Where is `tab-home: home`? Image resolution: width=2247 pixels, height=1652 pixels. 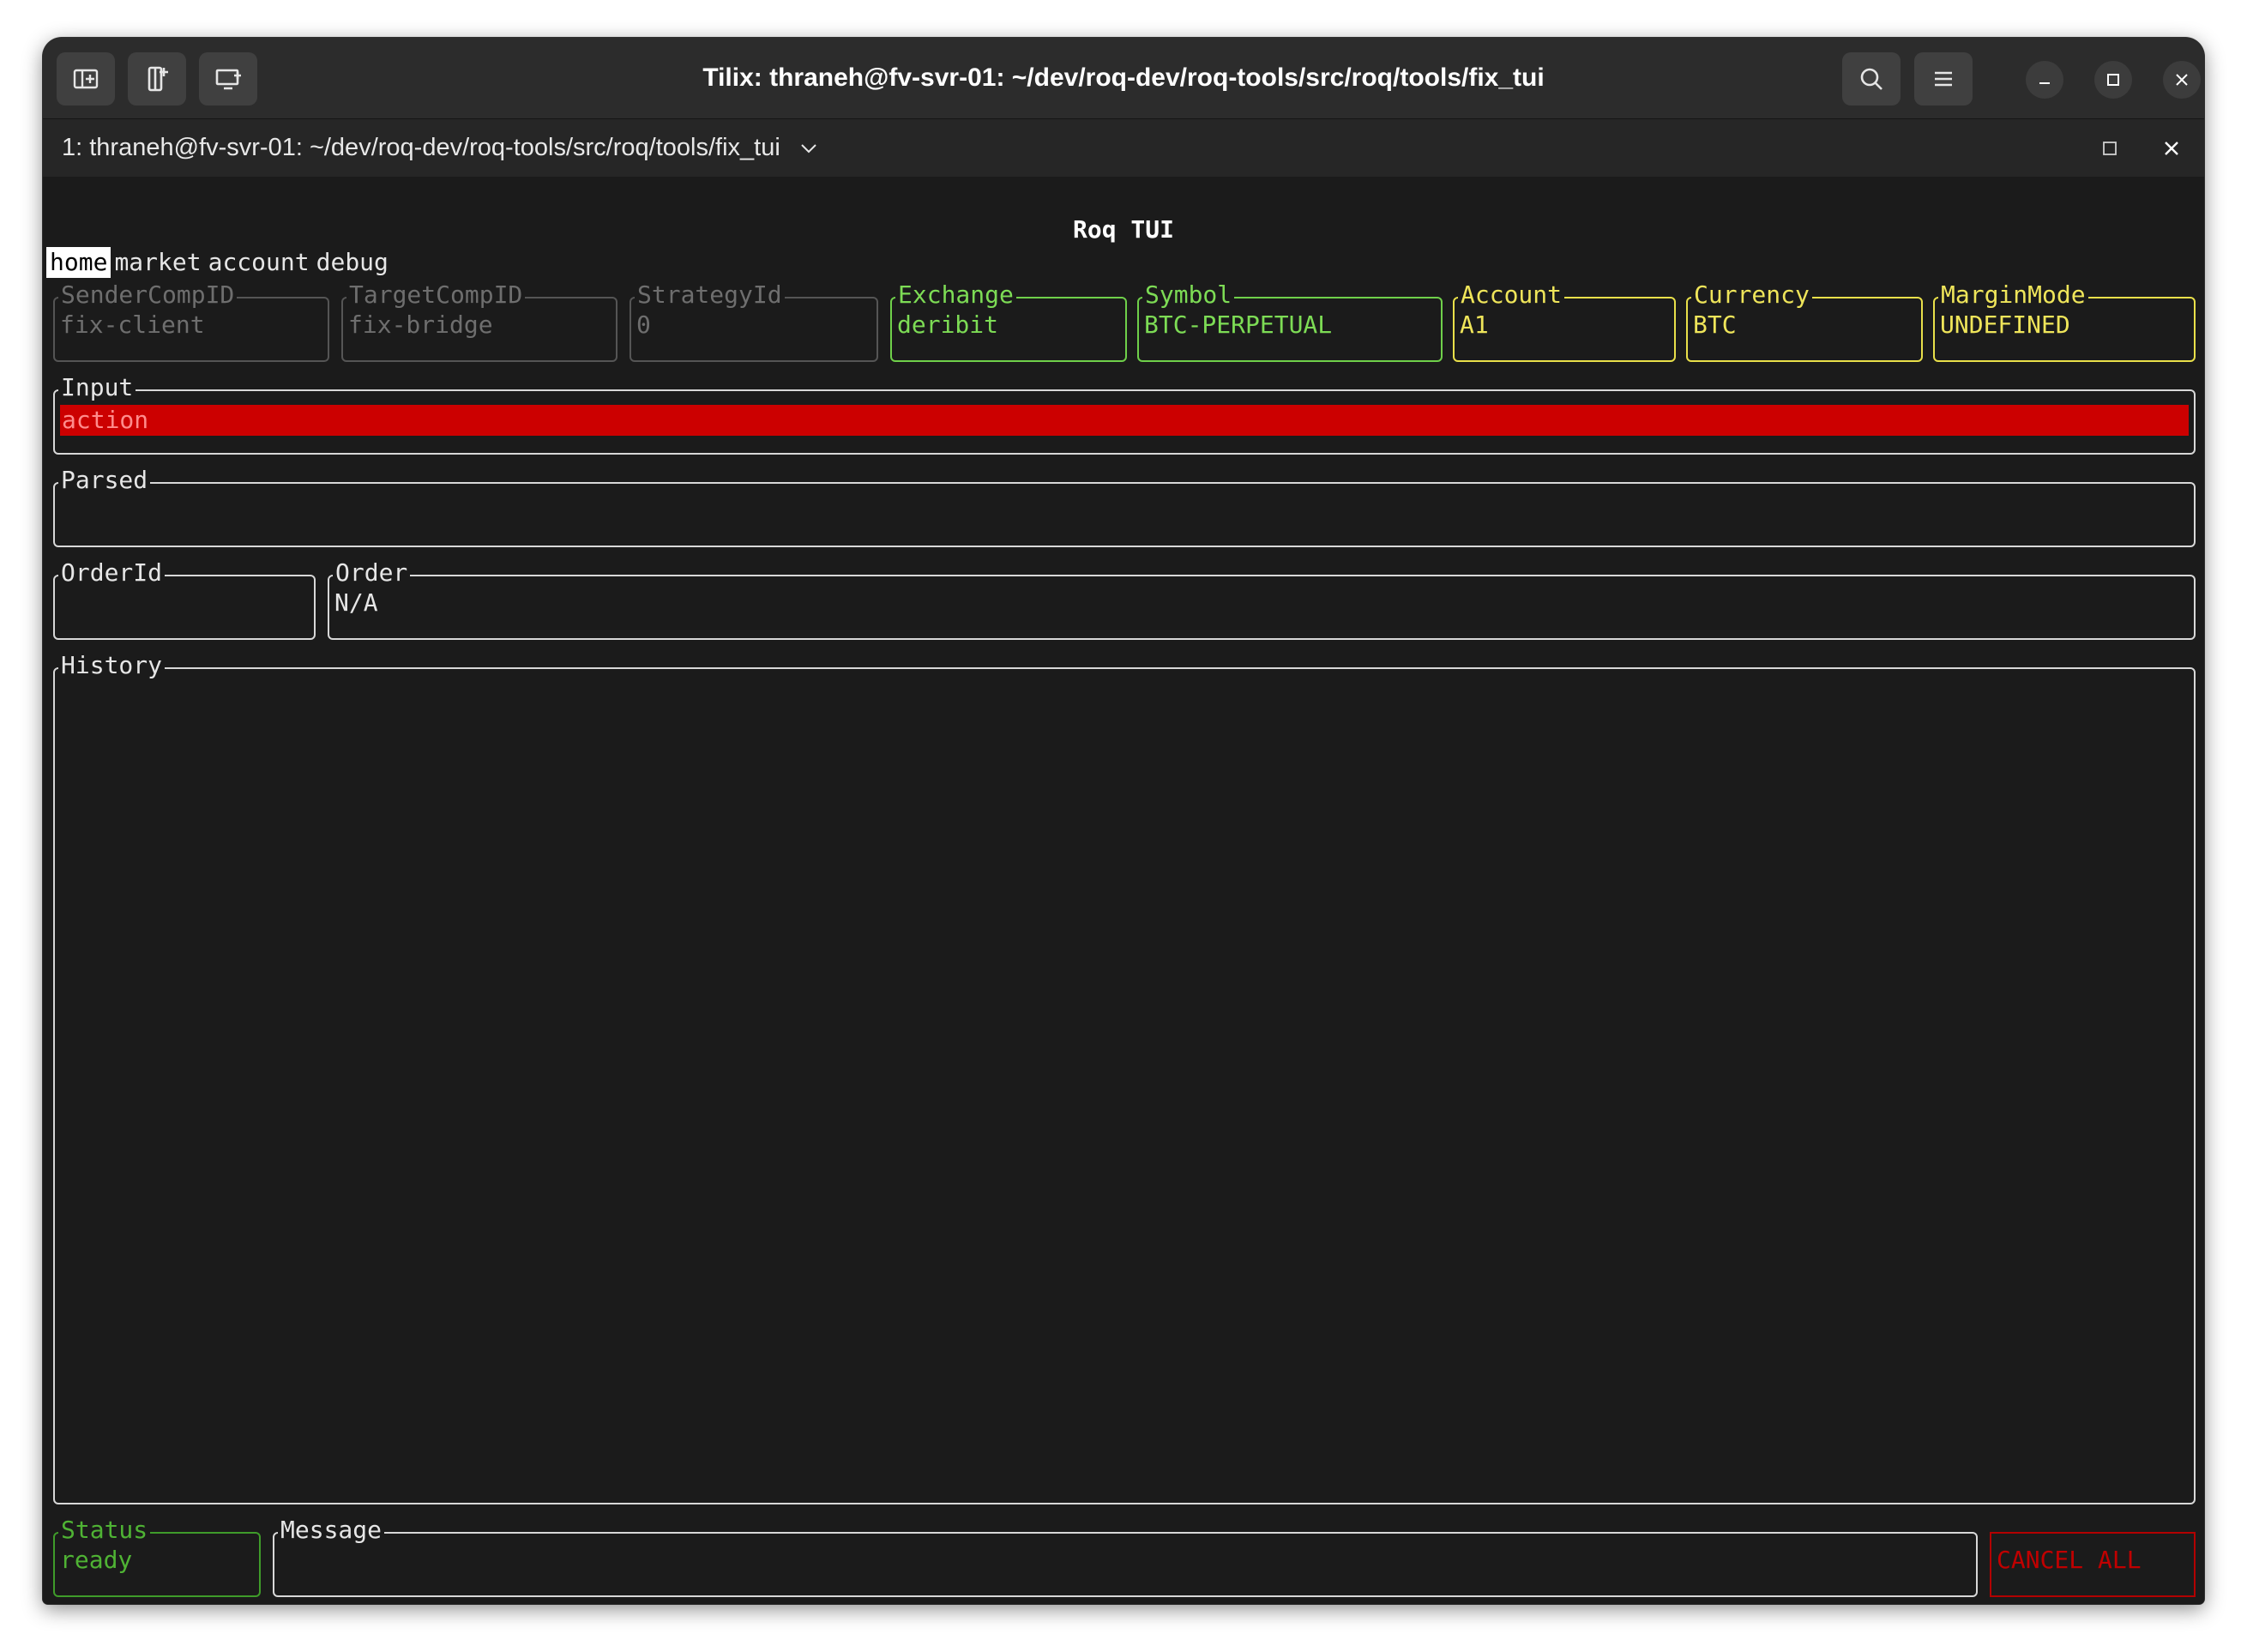 tab-home: home is located at coordinates (78, 262).